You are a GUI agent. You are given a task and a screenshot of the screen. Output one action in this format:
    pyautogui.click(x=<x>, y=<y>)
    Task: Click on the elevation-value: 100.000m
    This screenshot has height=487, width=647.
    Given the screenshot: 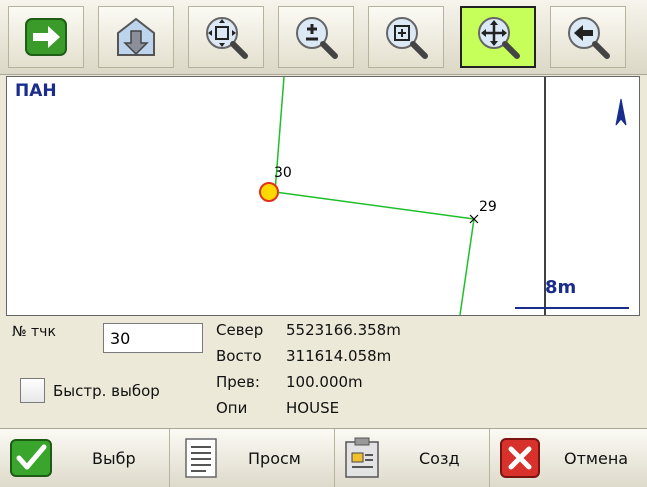 What is the action you would take?
    pyautogui.click(x=324, y=382)
    